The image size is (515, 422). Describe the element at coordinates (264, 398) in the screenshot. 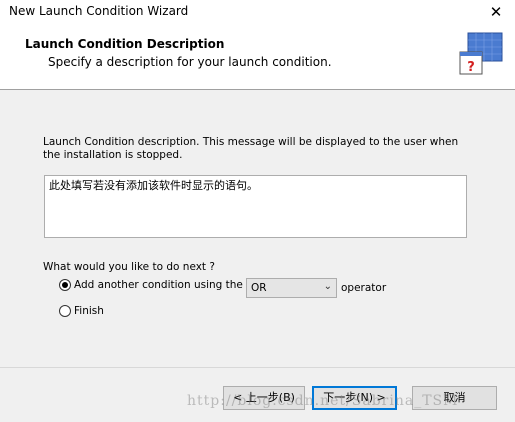

I see `back-button: < 上一步(B)` at that location.